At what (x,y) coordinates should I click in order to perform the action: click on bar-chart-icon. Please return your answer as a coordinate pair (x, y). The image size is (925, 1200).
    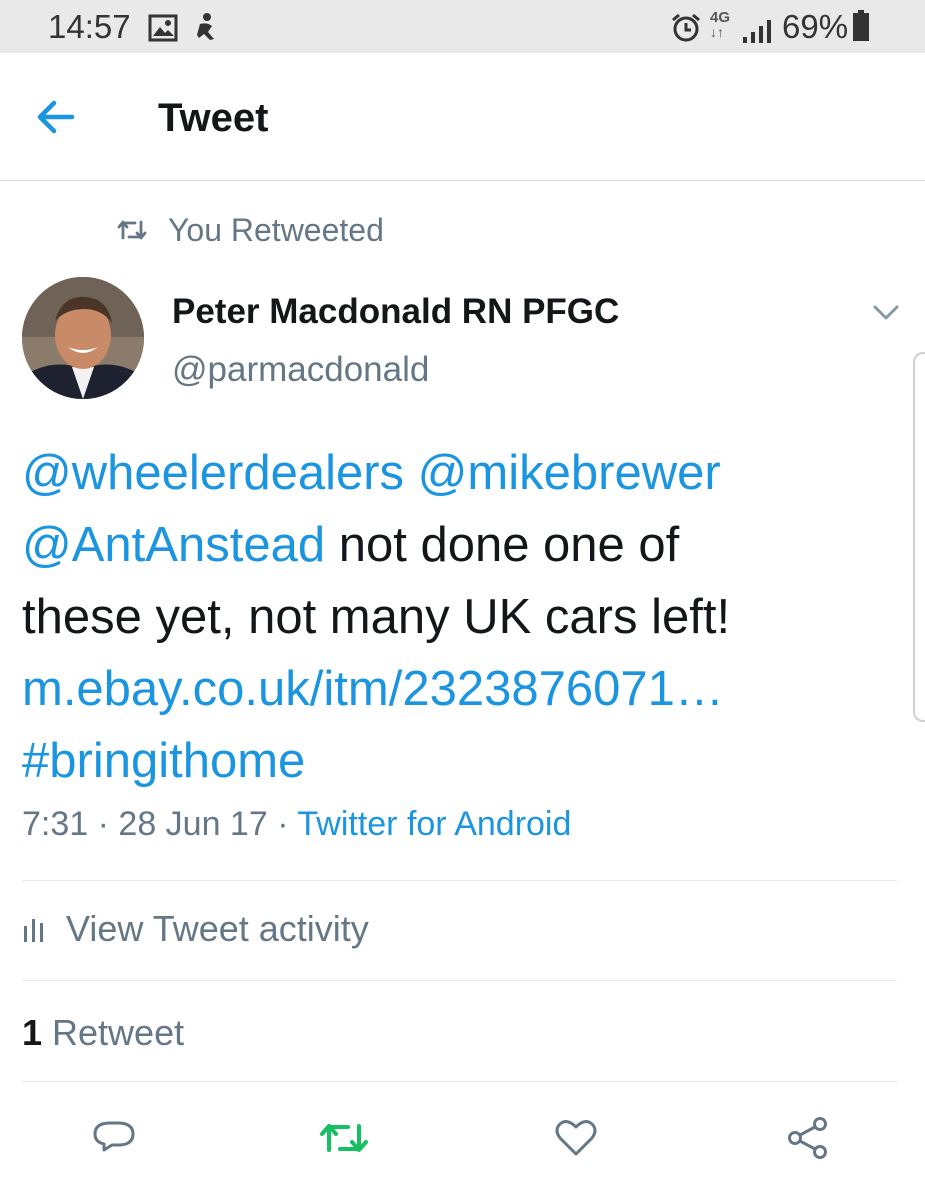
    Looking at the image, I should click on (33, 930).